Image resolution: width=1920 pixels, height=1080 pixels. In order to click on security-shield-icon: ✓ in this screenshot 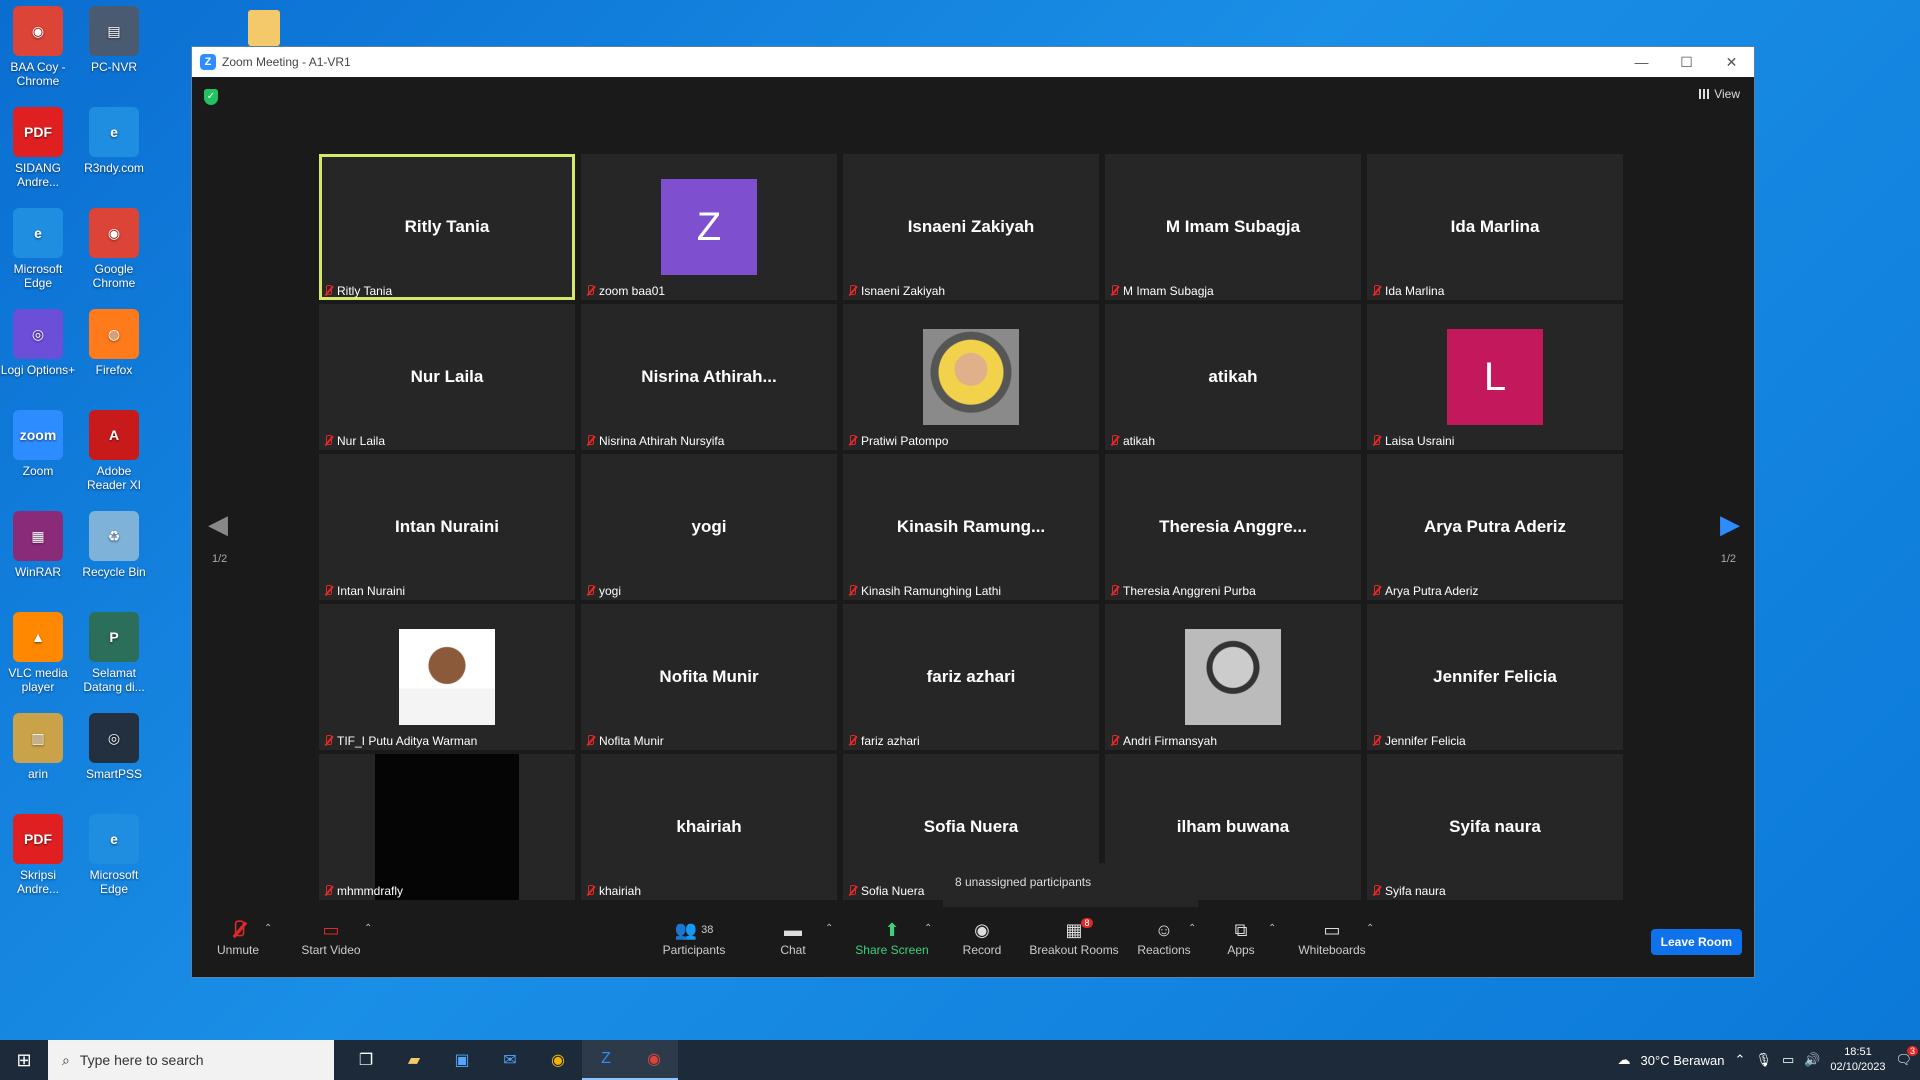, I will do `click(211, 97)`.